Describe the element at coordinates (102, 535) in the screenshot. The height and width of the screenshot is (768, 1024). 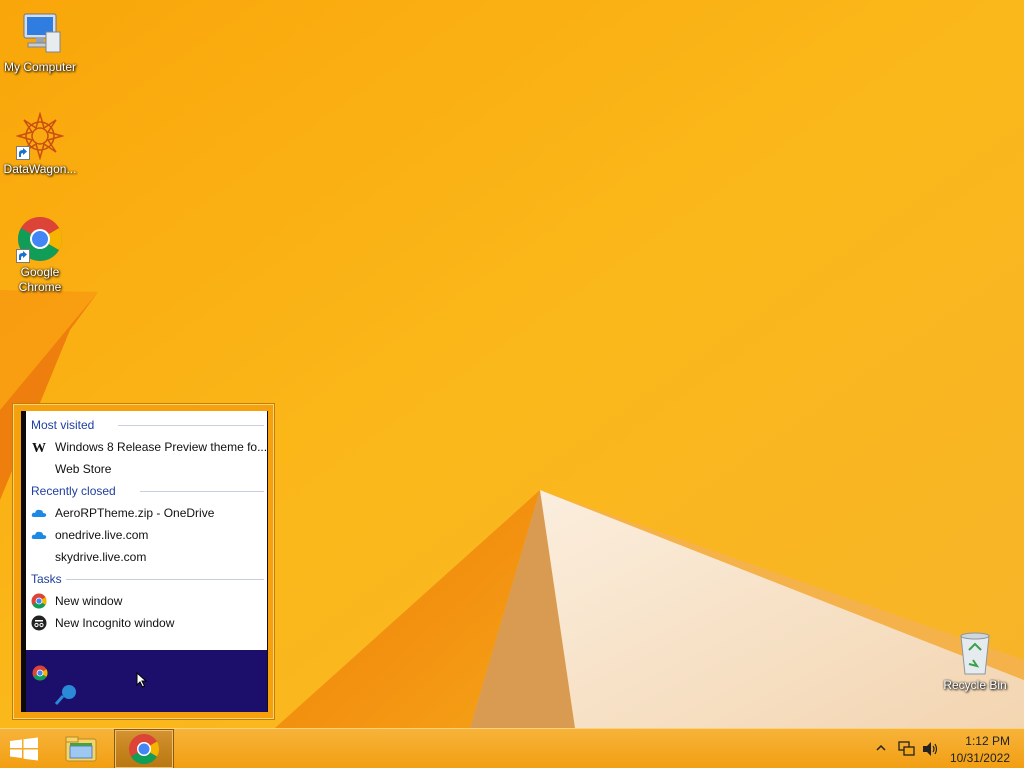
I see `jump-item-label: onedrive.live.com` at that location.